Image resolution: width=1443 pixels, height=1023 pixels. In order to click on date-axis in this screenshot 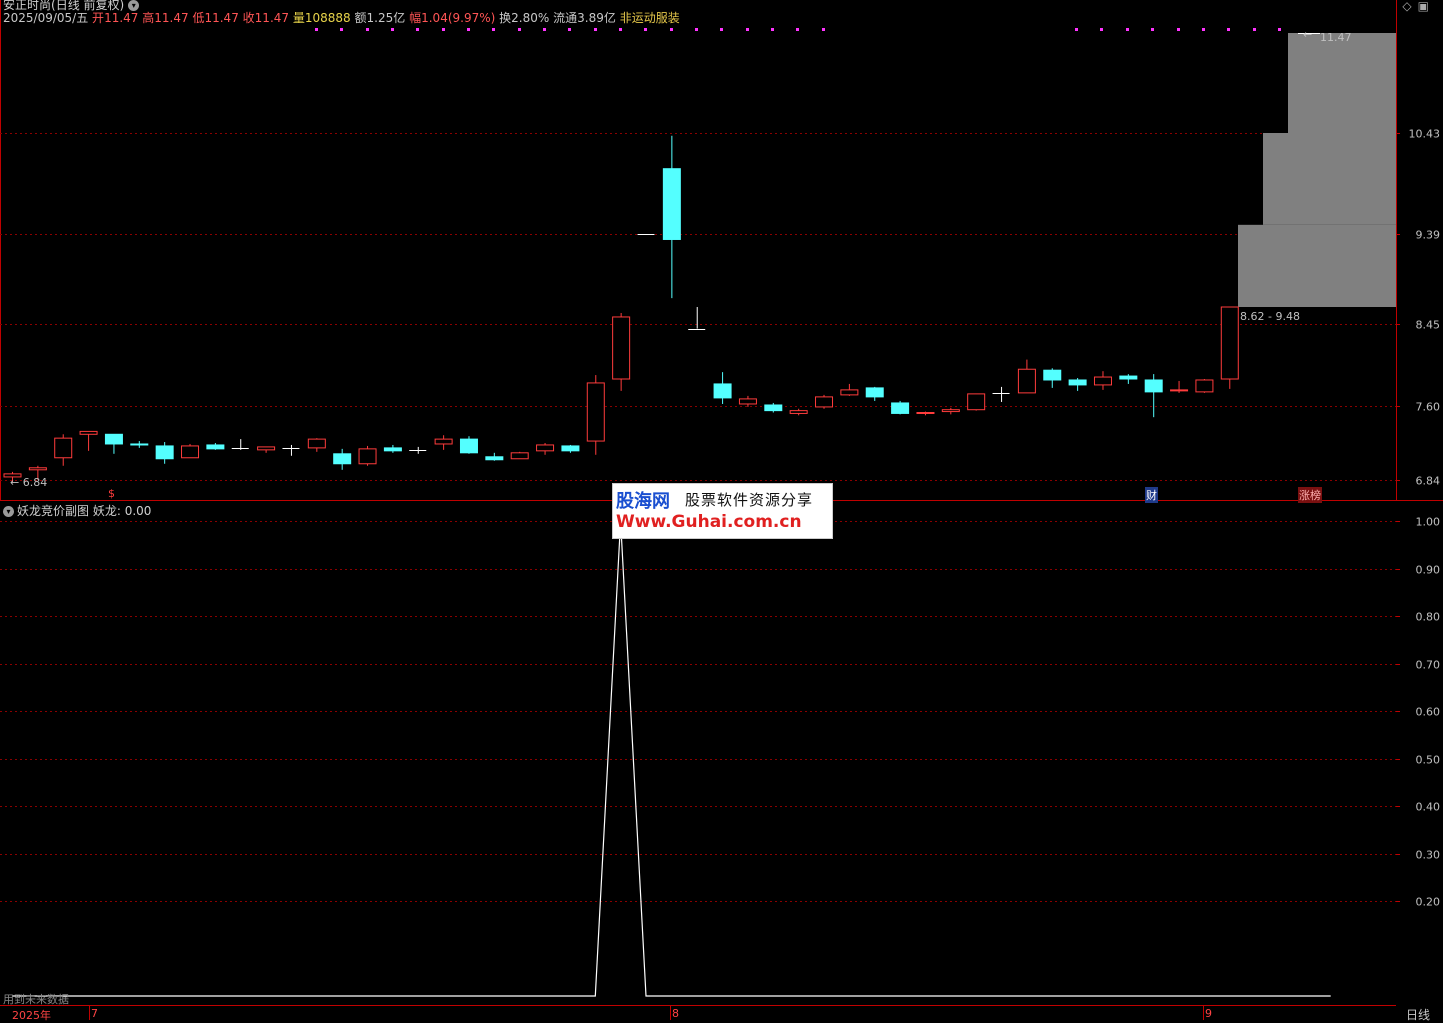, I will do `click(698, 1012)`.